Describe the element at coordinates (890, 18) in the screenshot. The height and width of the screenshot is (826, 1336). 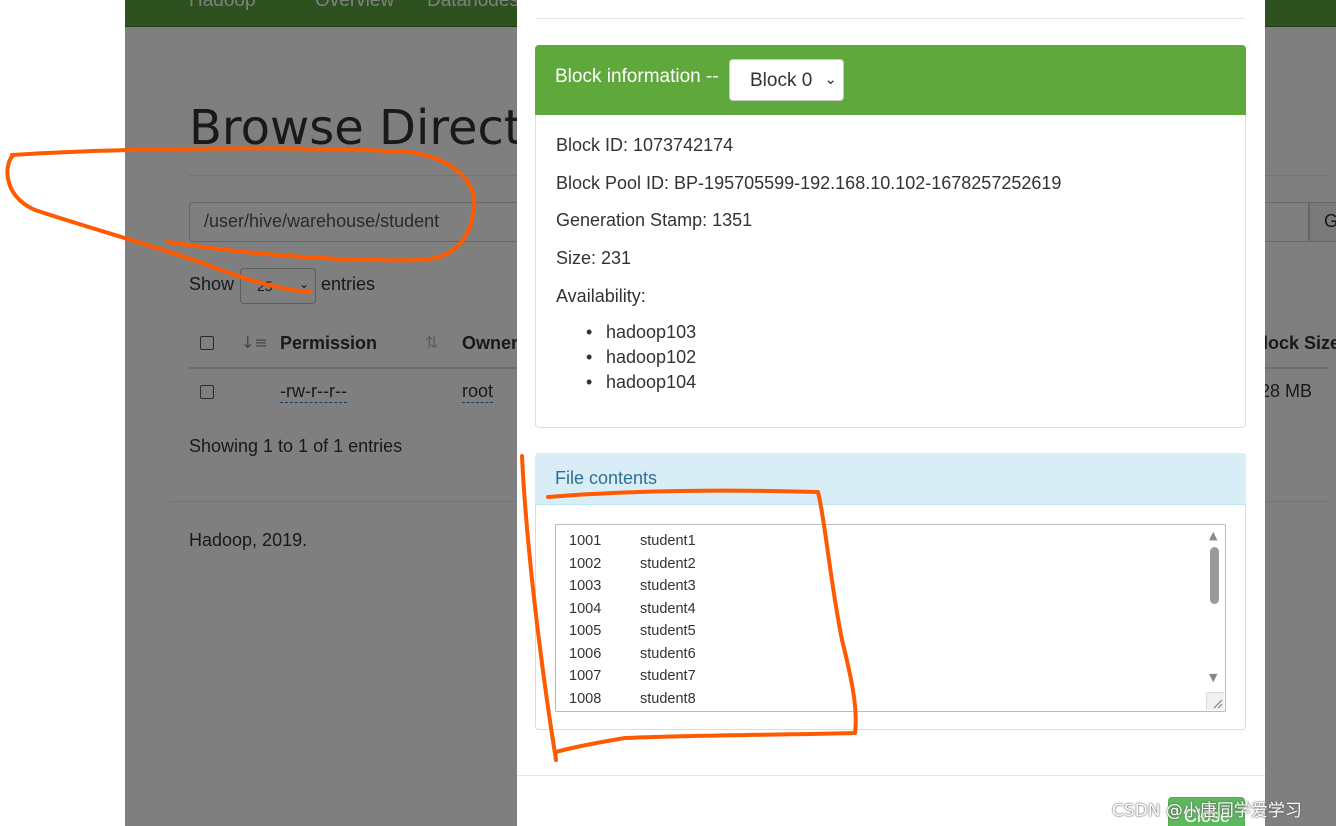
I see `modal-header-divider` at that location.